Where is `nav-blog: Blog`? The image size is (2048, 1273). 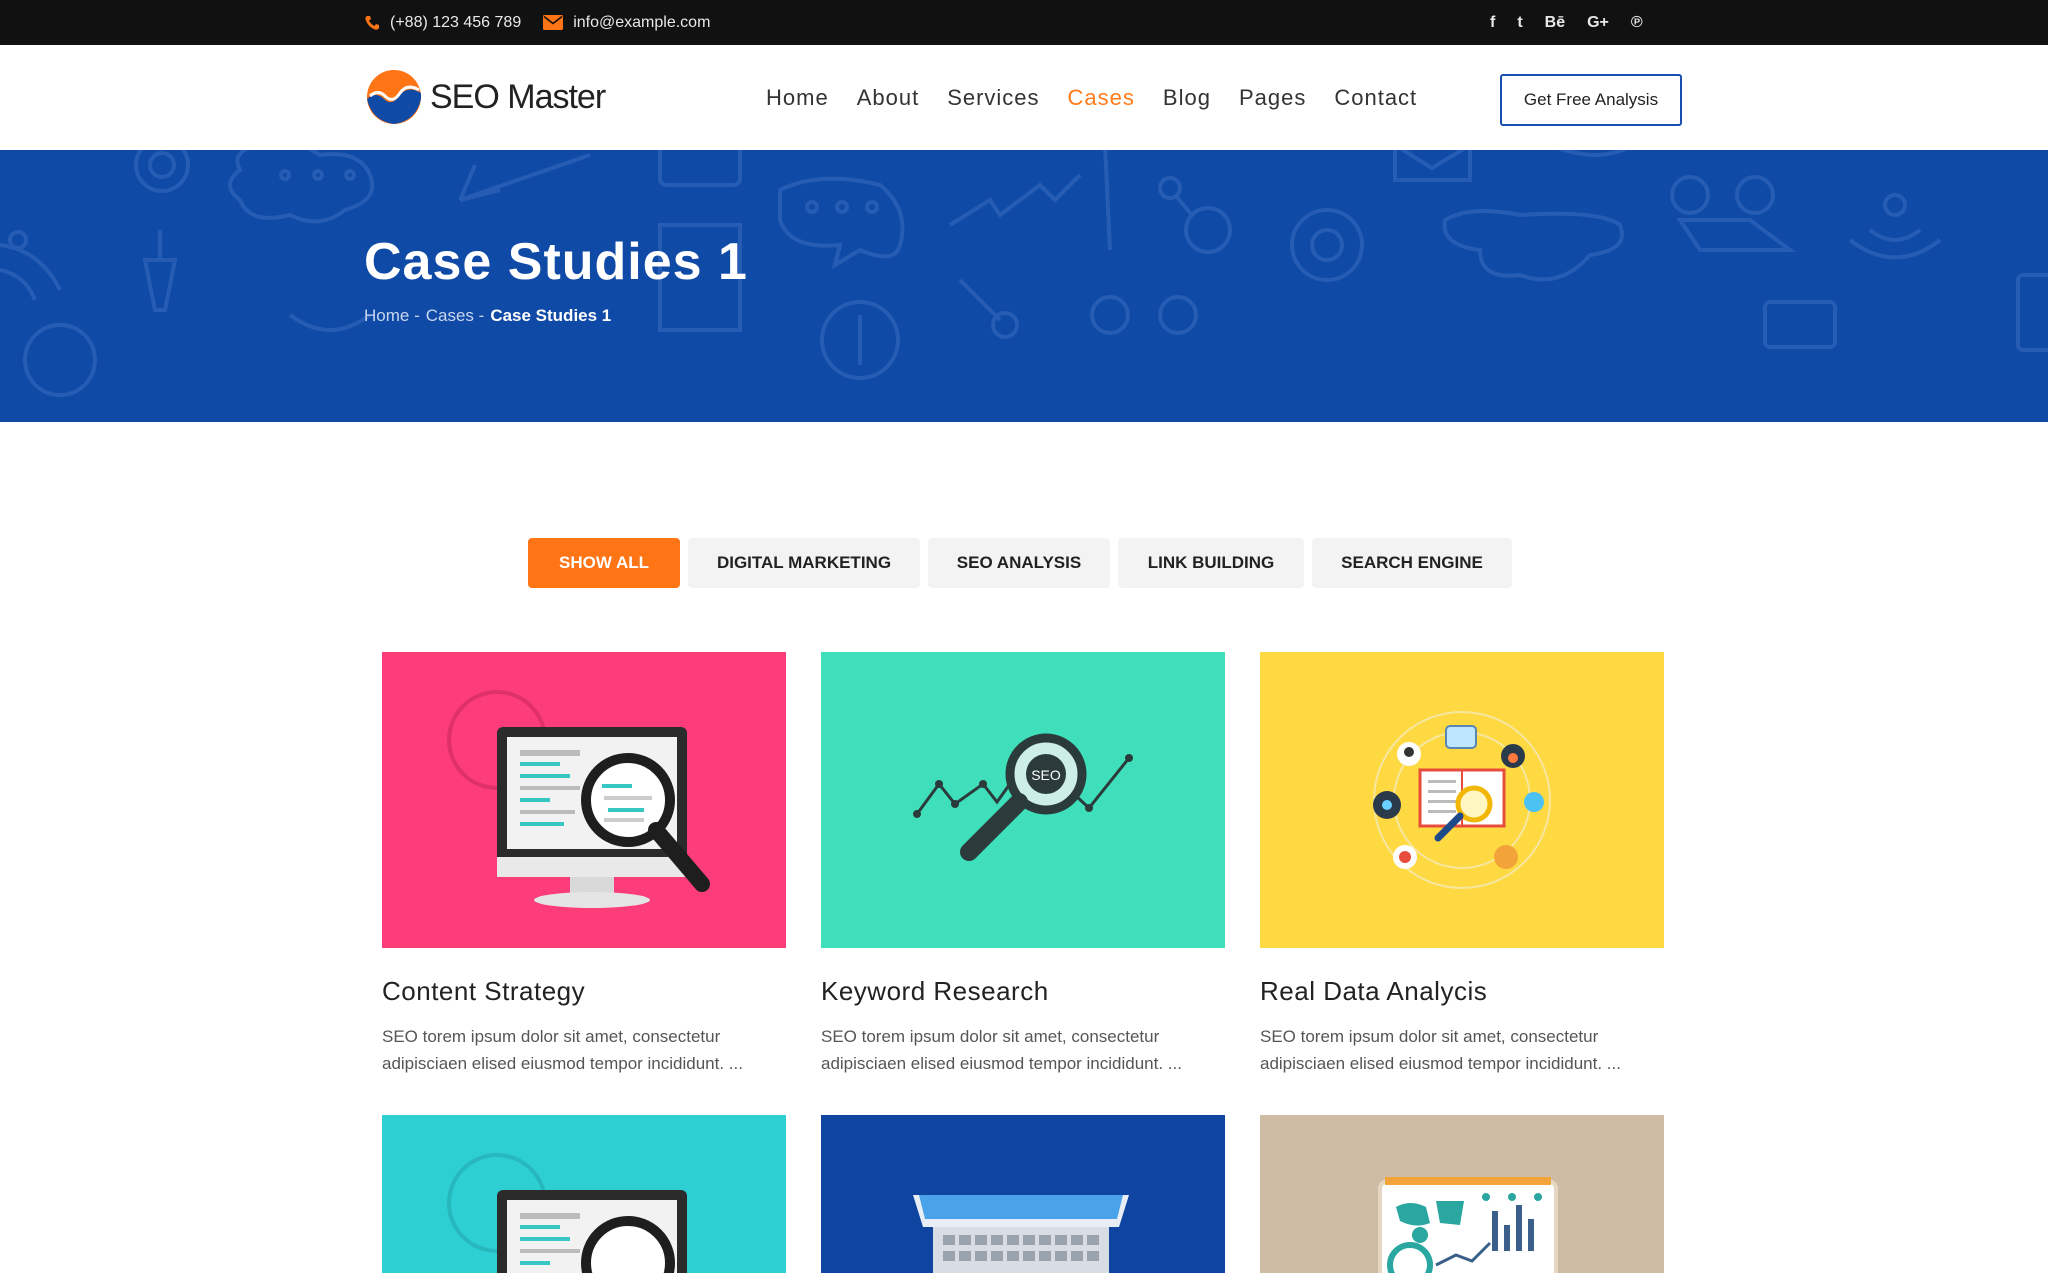
nav-blog: Blog is located at coordinates (1187, 98).